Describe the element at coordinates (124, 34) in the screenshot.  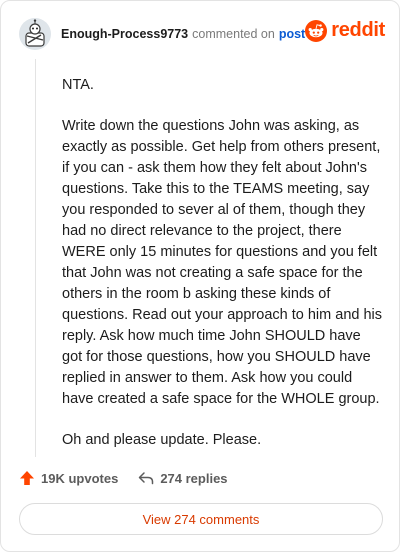
I see `username: Enough-Process9773` at that location.